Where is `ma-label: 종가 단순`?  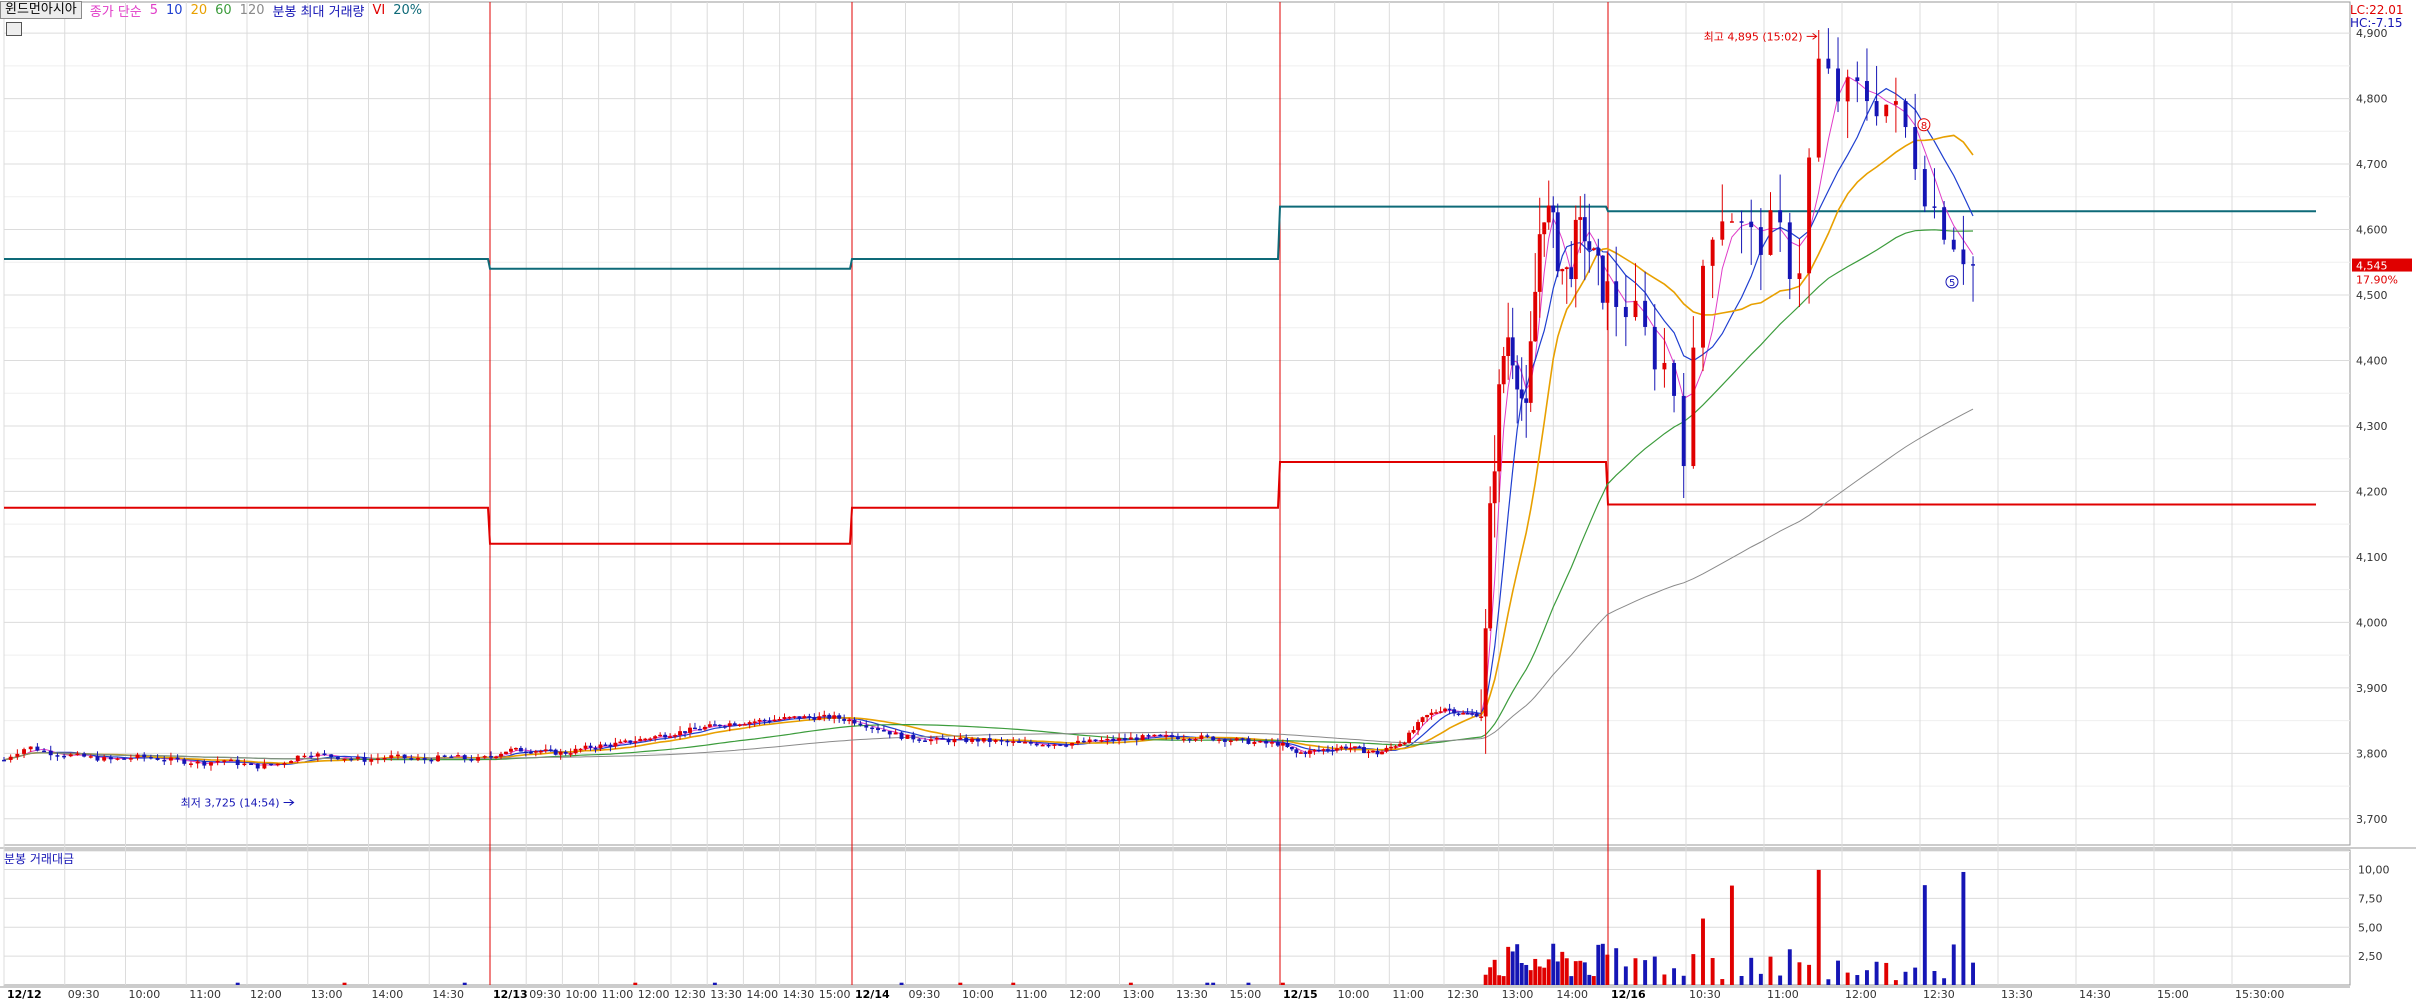 ma-label: 종가 단순 is located at coordinates (116, 10).